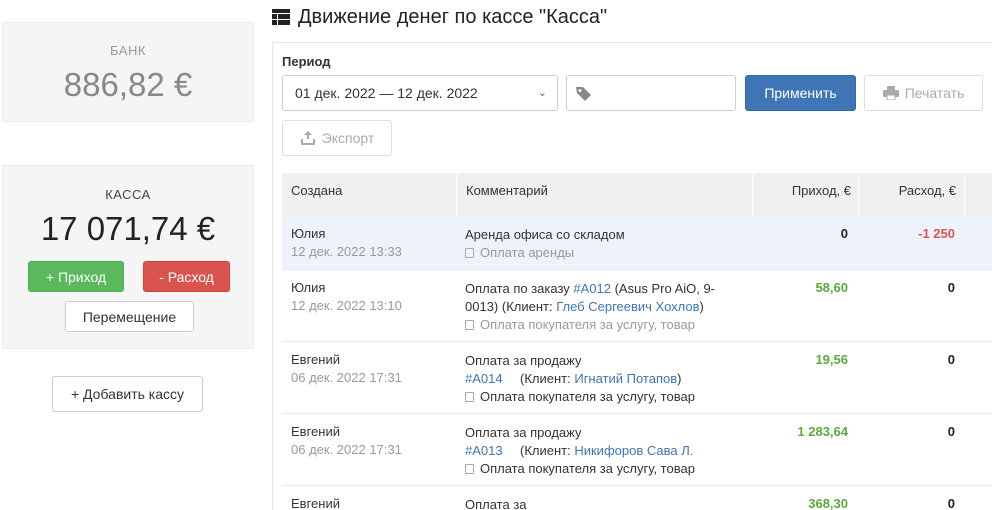  Describe the element at coordinates (128, 194) in the screenshot. I see `kassa-title: КАССА` at that location.